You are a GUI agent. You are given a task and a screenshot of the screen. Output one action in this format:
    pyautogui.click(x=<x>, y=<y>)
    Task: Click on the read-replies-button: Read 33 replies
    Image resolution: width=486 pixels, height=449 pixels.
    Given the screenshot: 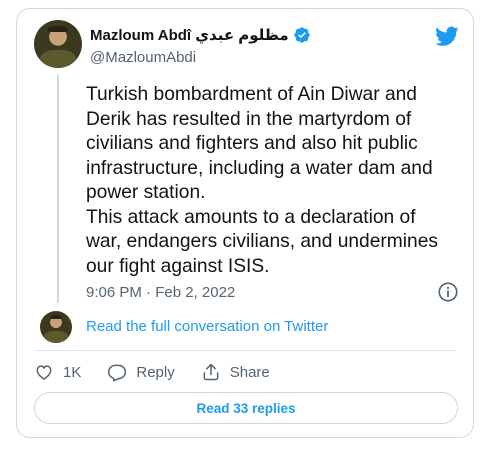 What is the action you would take?
    pyautogui.click(x=246, y=408)
    